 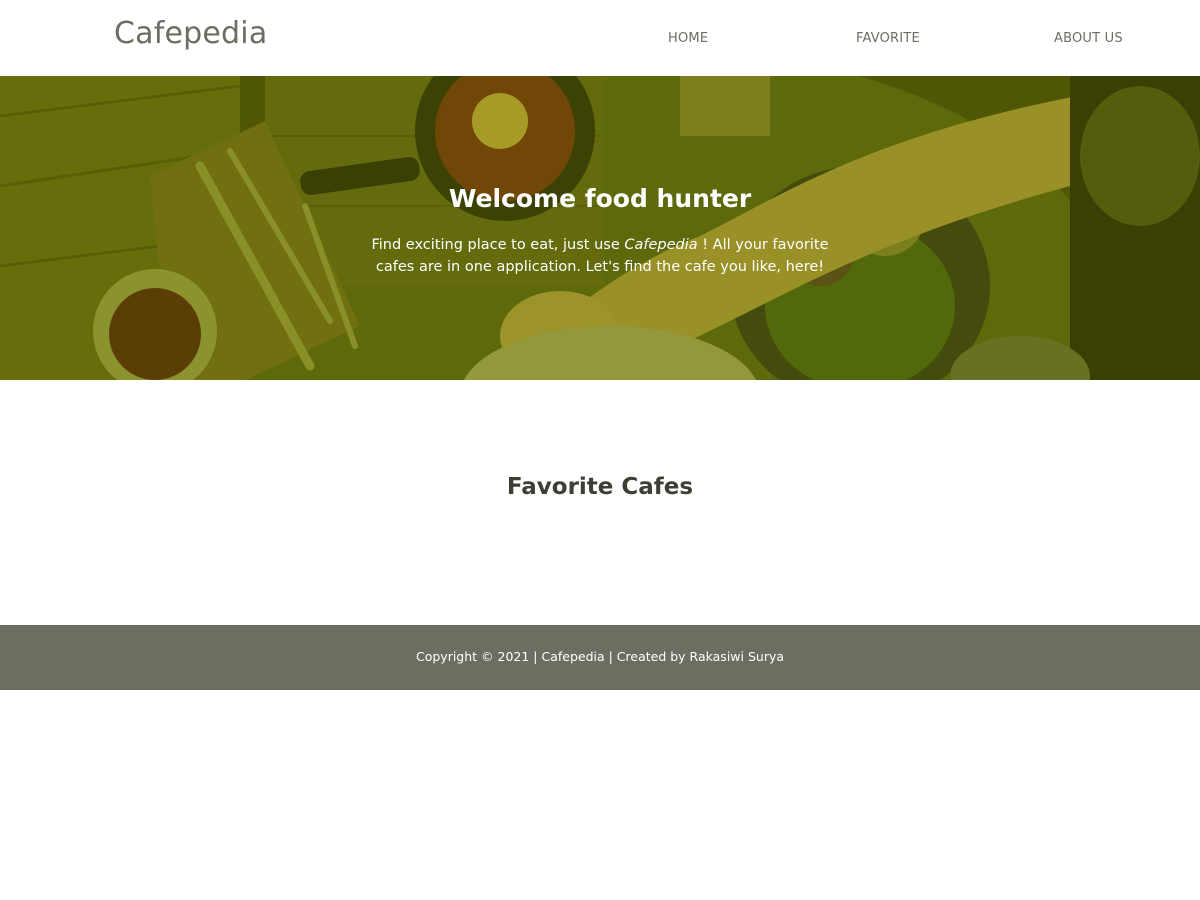 What do you see at coordinates (600, 198) in the screenshot?
I see `hero-title: Welcome food hunter` at bounding box center [600, 198].